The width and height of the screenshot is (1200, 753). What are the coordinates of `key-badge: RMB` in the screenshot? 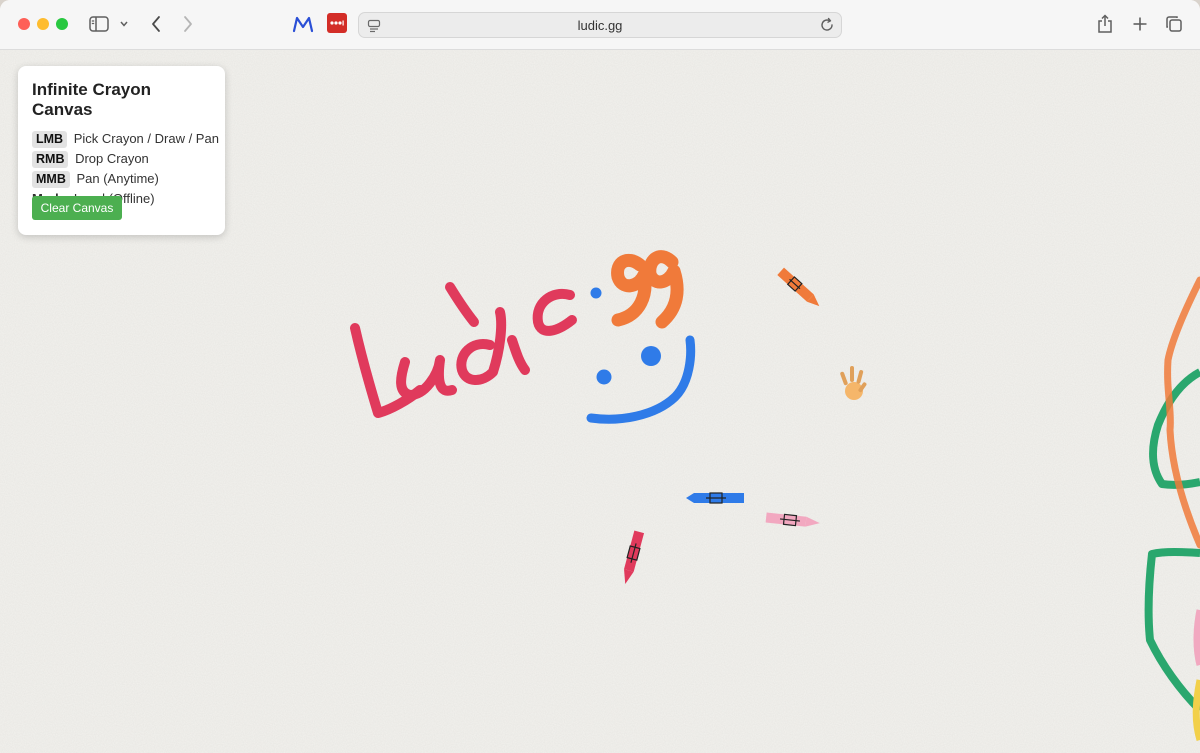 It's located at (50, 159).